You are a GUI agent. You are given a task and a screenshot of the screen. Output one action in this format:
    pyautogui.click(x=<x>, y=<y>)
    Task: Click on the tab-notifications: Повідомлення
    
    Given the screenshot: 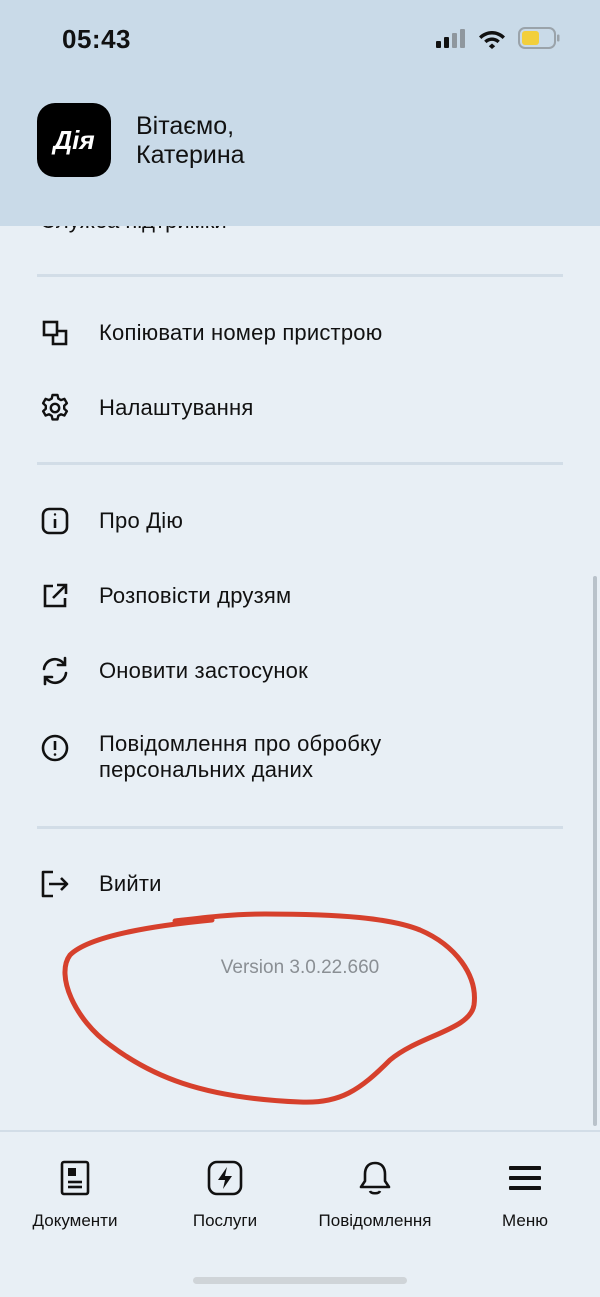 What is the action you would take?
    pyautogui.click(x=375, y=1195)
    